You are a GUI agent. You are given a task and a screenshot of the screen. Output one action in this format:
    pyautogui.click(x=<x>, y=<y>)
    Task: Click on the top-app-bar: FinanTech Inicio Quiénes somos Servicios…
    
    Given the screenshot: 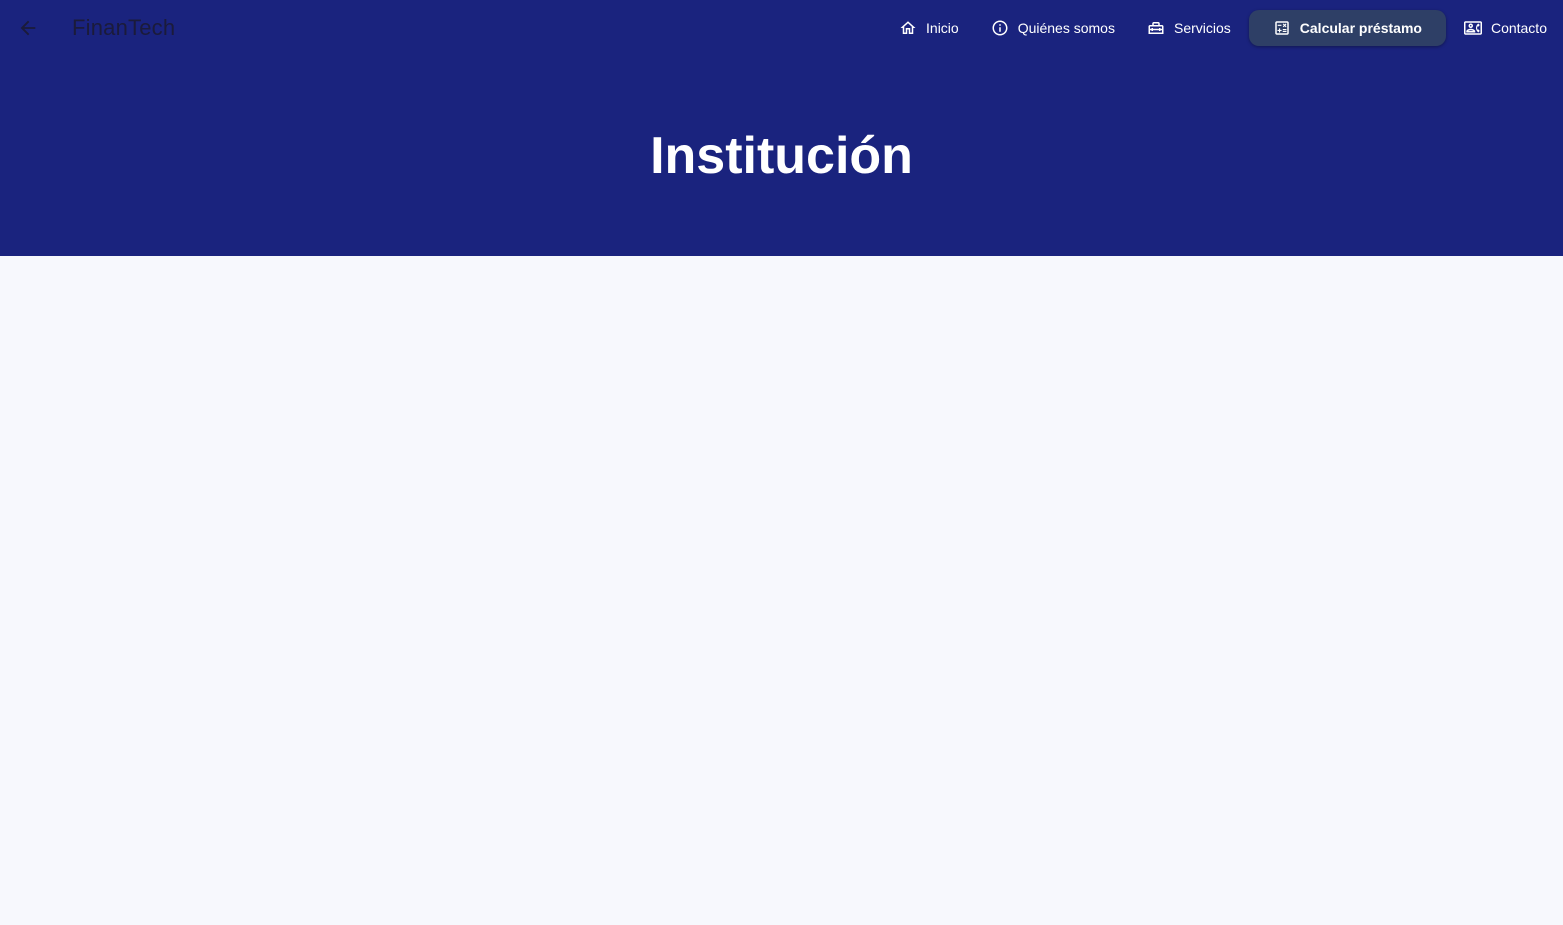 What is the action you would take?
    pyautogui.click(x=781, y=28)
    